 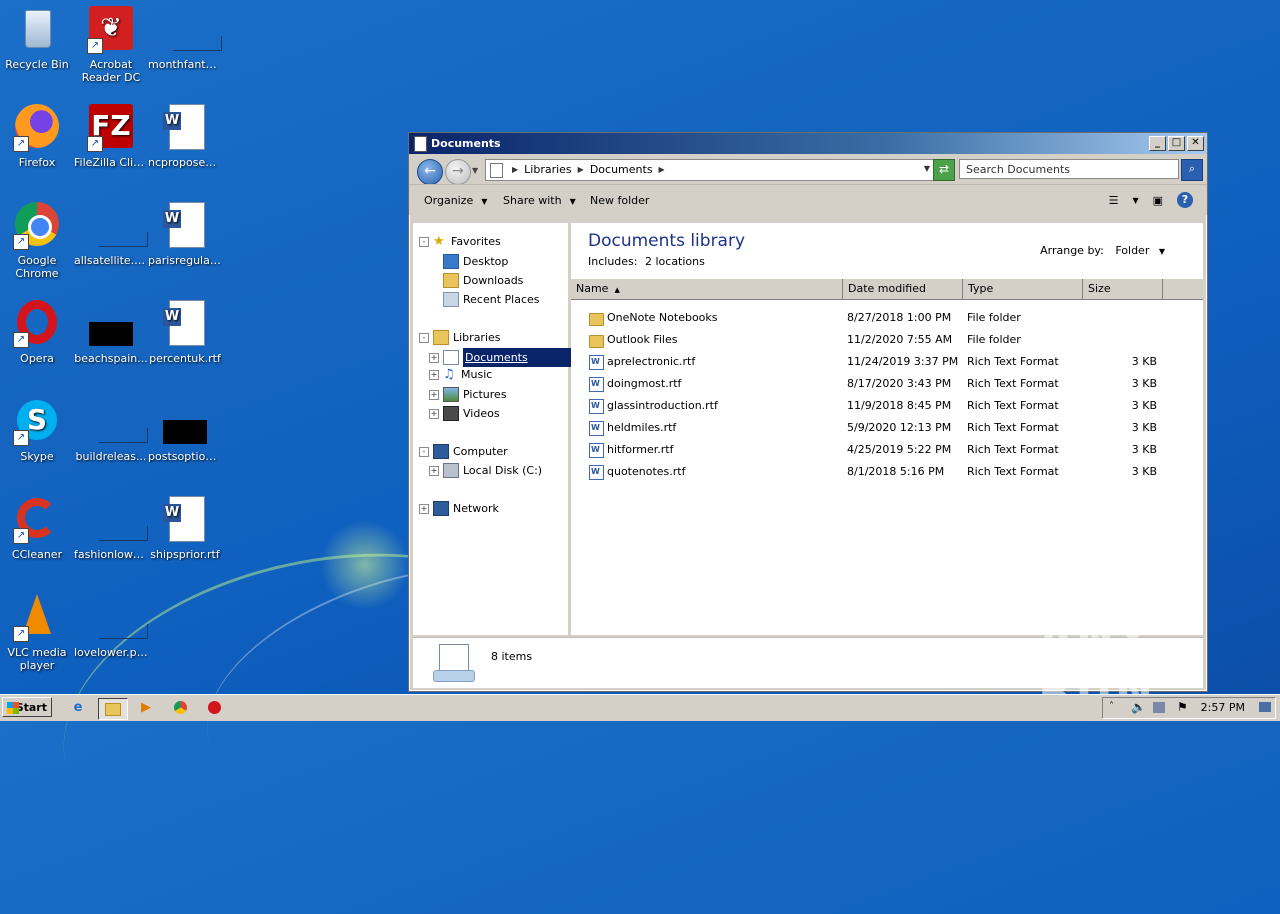 I want to click on desktop-icon-recycle-bin: Recycle Bin, so click(x=37, y=38).